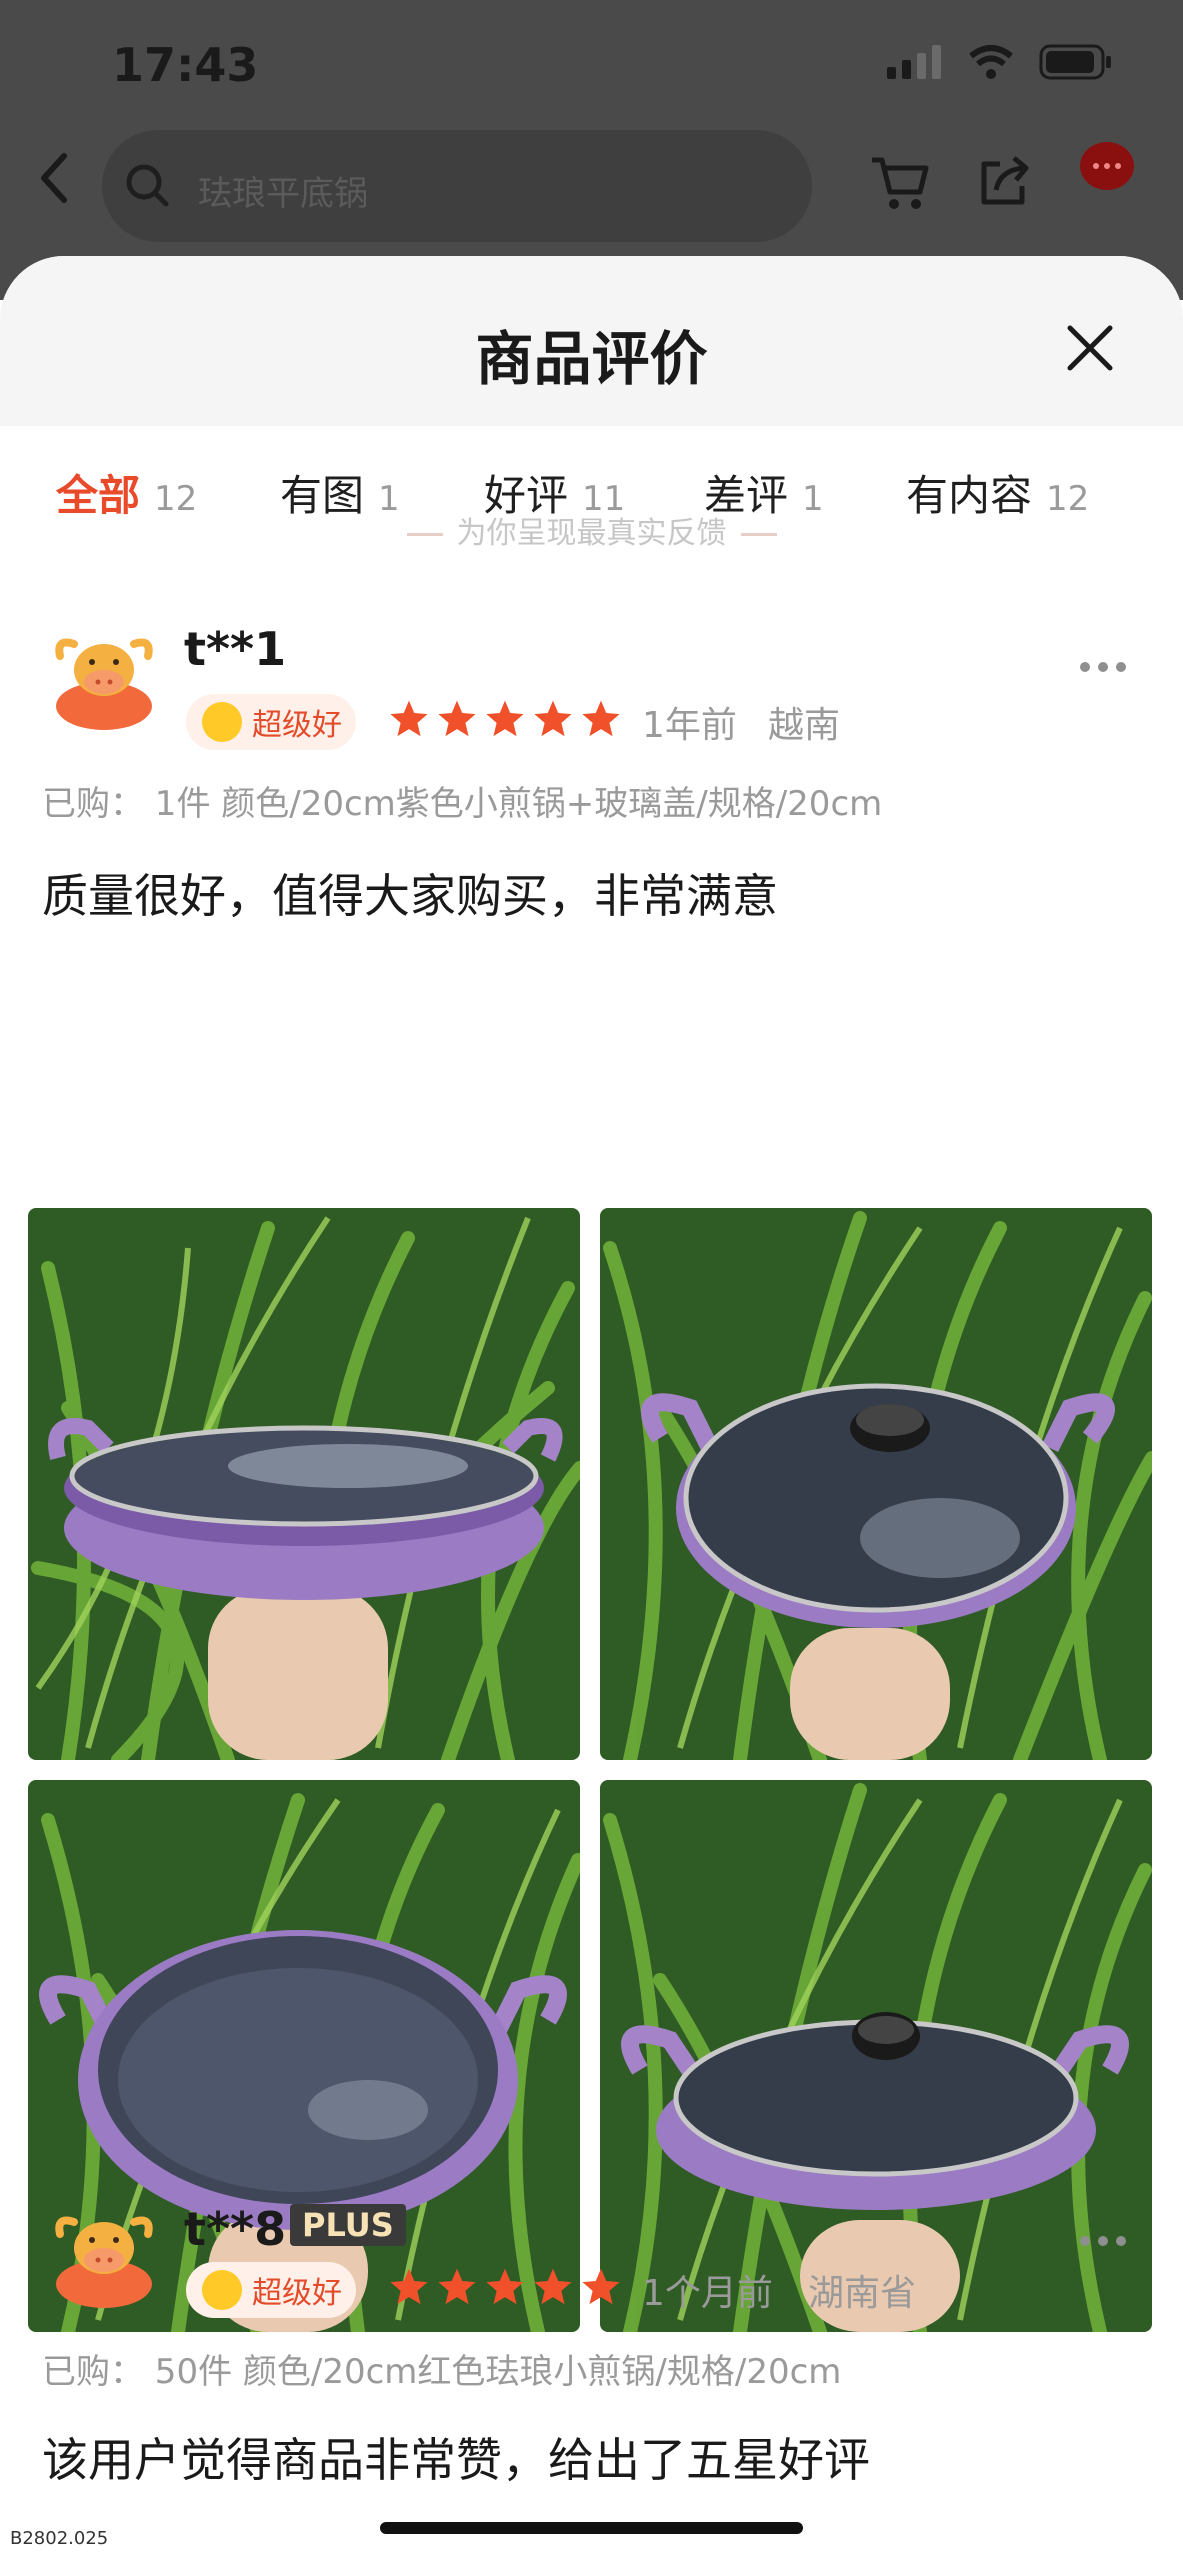 The height and width of the screenshot is (2560, 1183). What do you see at coordinates (54, 178) in the screenshot?
I see `back-icon` at bounding box center [54, 178].